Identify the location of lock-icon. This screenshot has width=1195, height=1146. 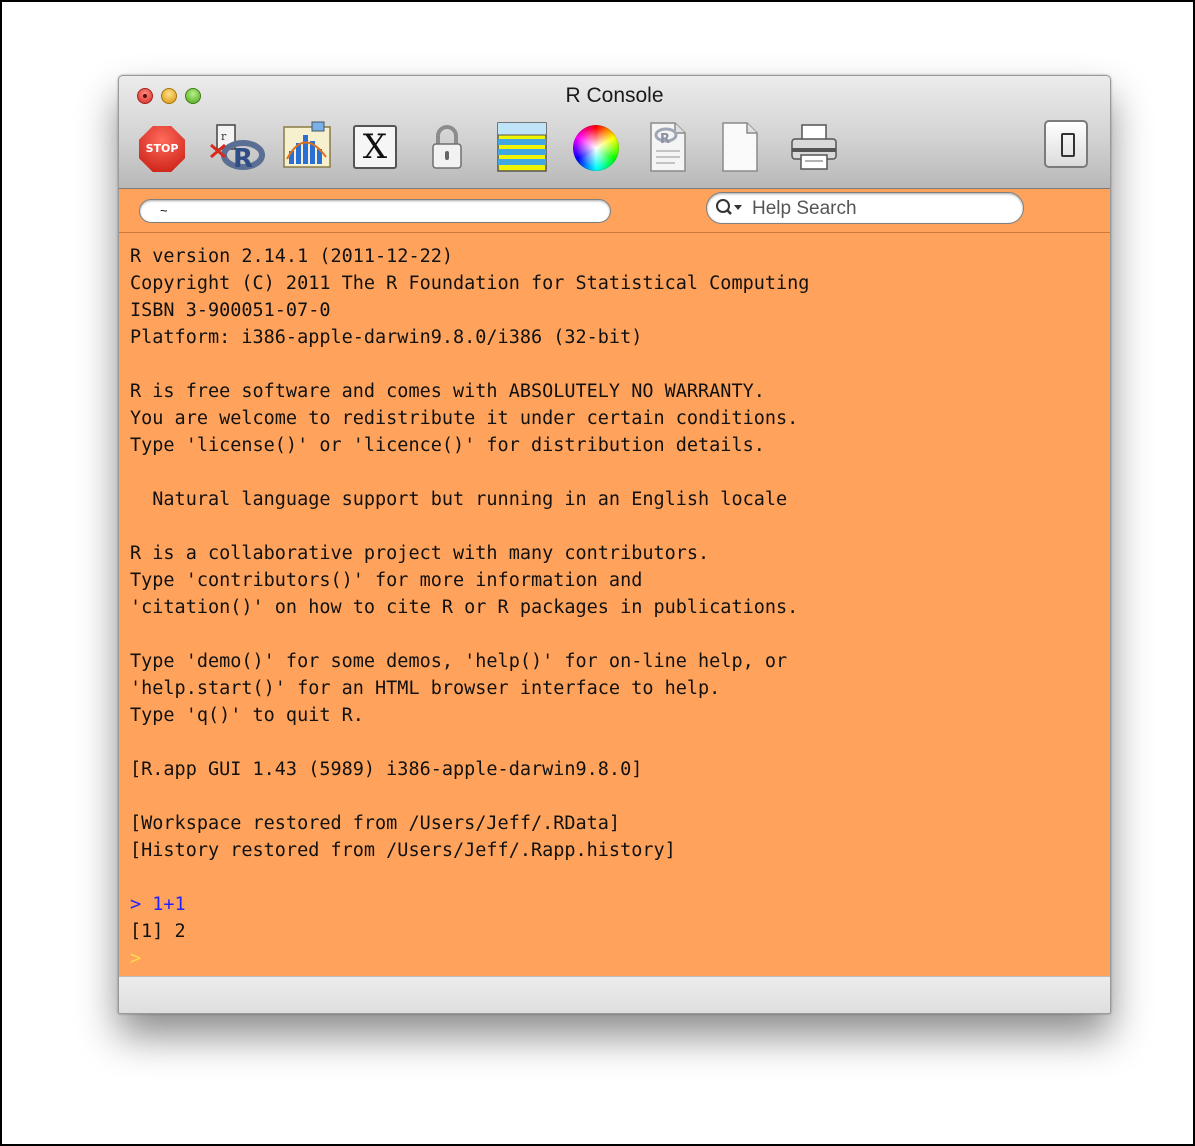
(447, 147).